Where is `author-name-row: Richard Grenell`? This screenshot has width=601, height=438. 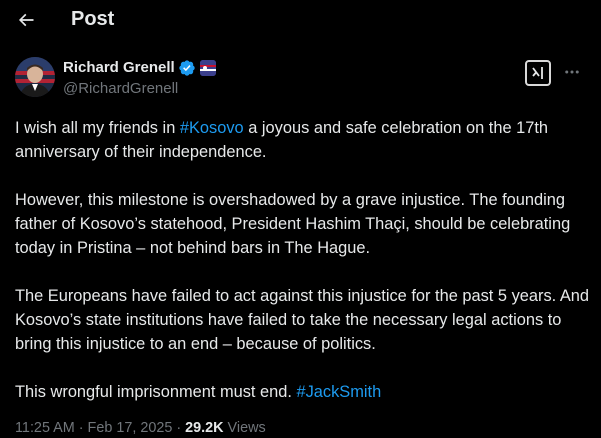
author-name-row: Richard Grenell is located at coordinates (139, 68).